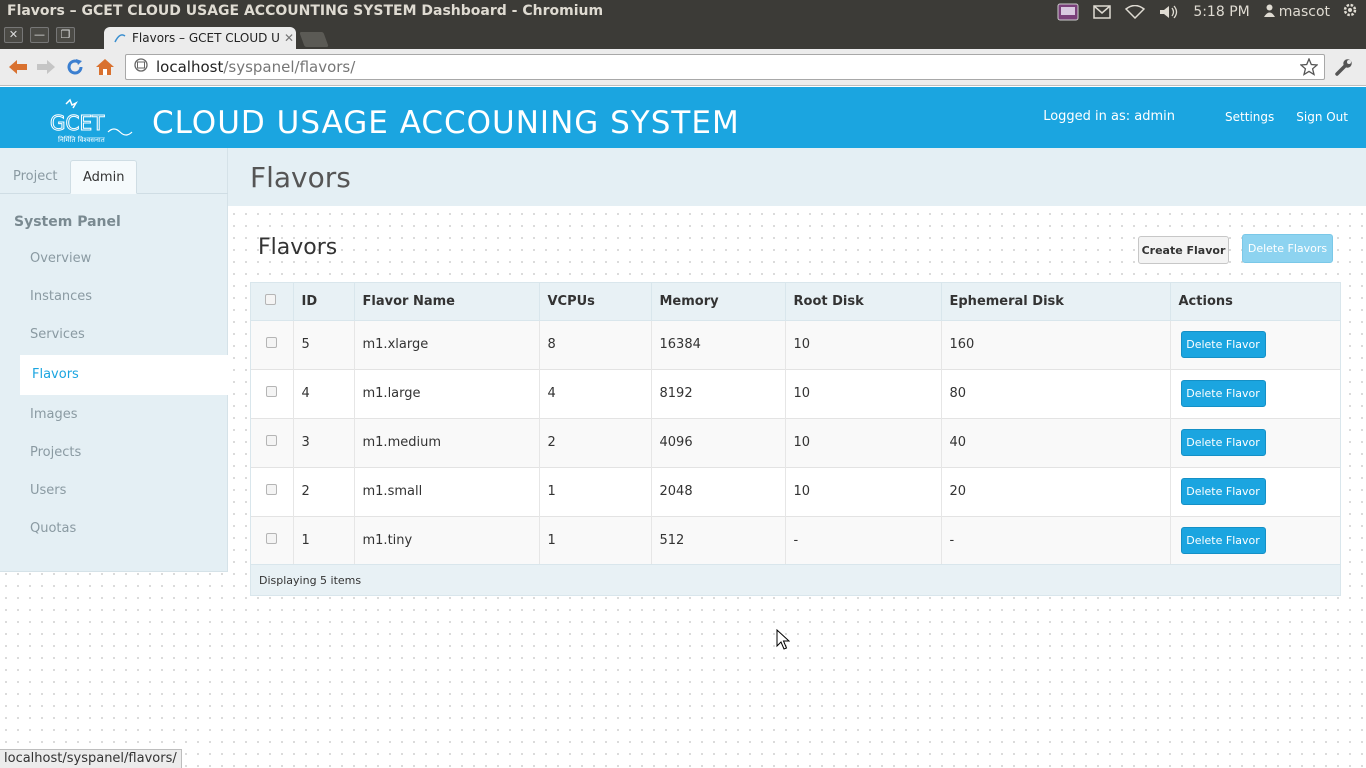 The height and width of the screenshot is (768, 1366). What do you see at coordinates (595, 540) in the screenshot?
I see `cell-vcpus: 1` at bounding box center [595, 540].